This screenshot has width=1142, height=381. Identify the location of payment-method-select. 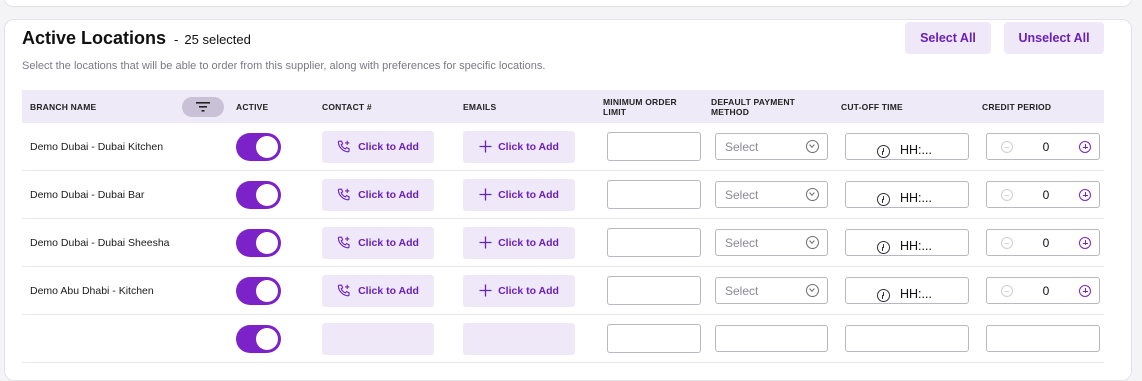
(771, 338).